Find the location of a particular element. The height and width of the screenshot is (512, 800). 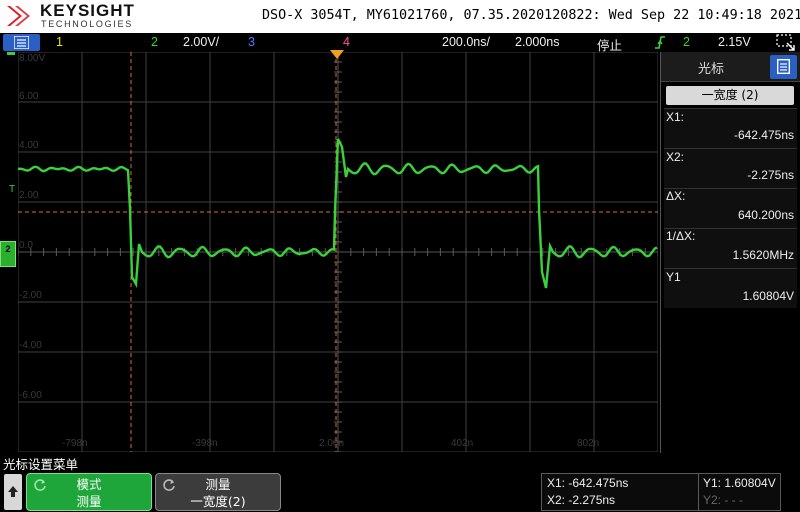

x2-label: X2: is located at coordinates (675, 157).